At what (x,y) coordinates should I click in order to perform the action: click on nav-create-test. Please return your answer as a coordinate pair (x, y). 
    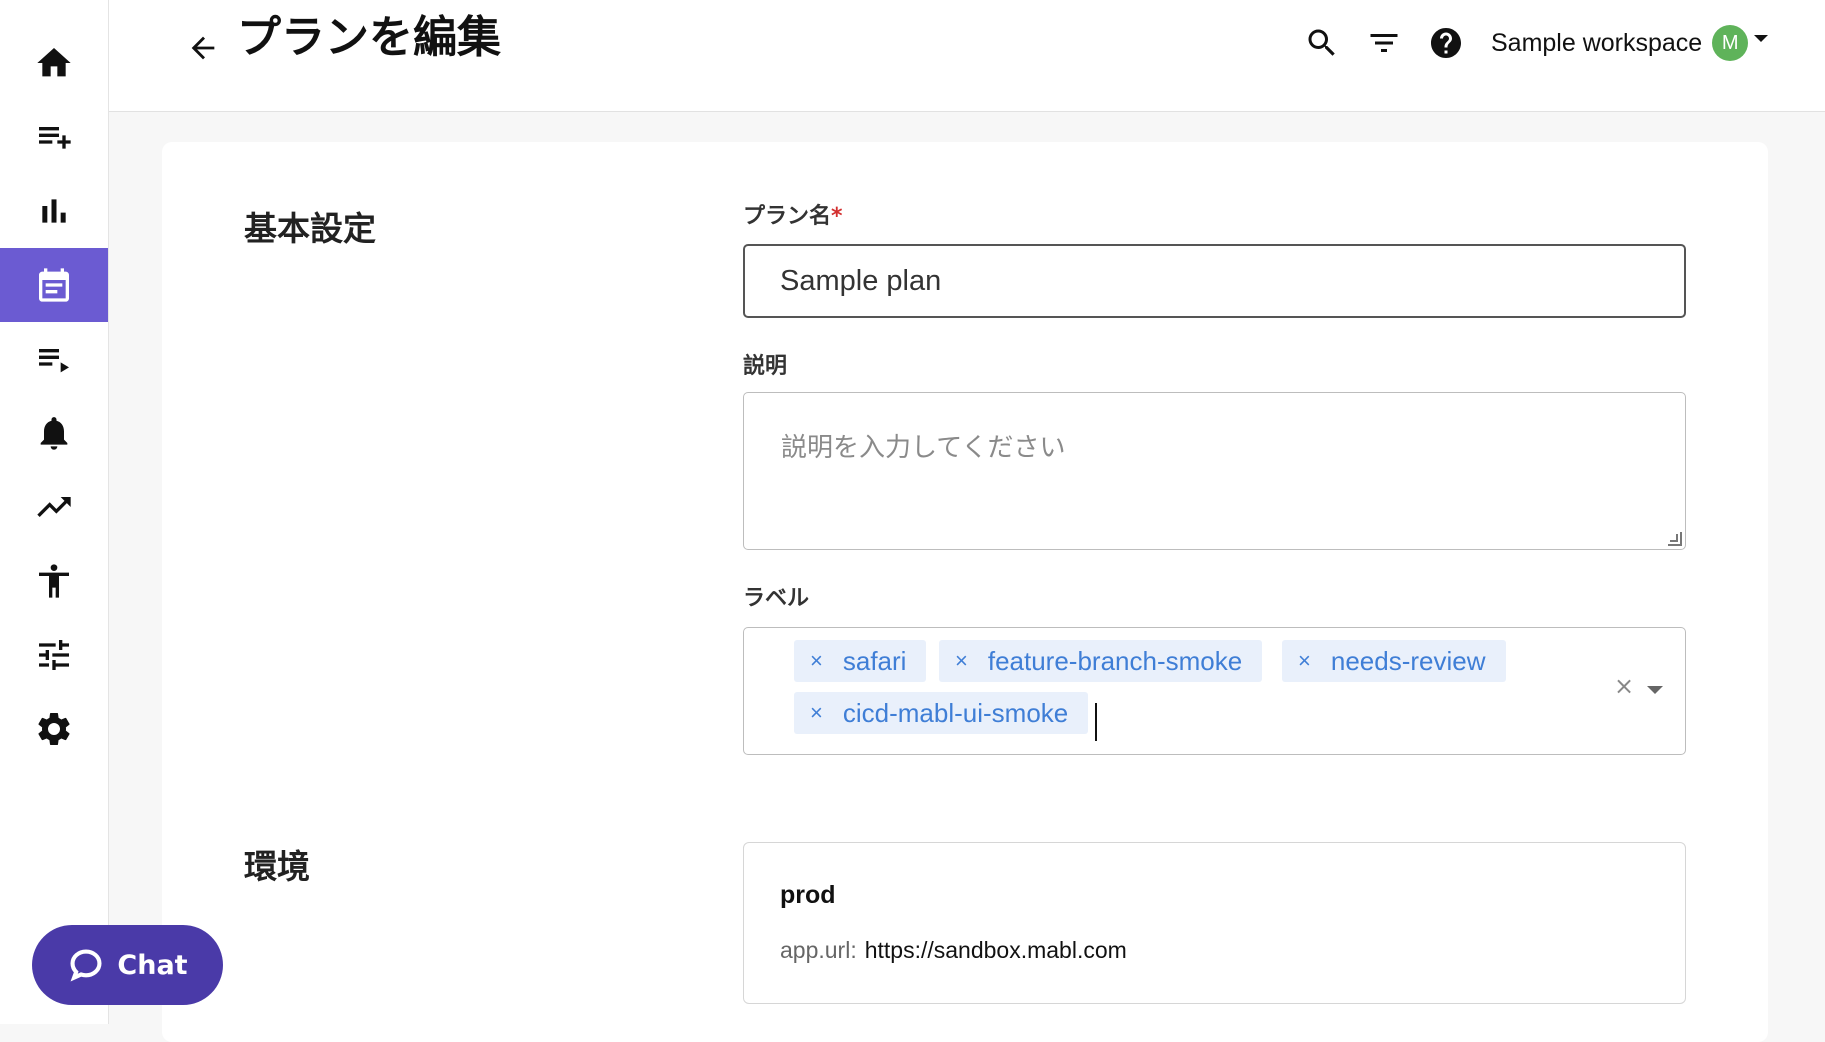
    Looking at the image, I should click on (54, 137).